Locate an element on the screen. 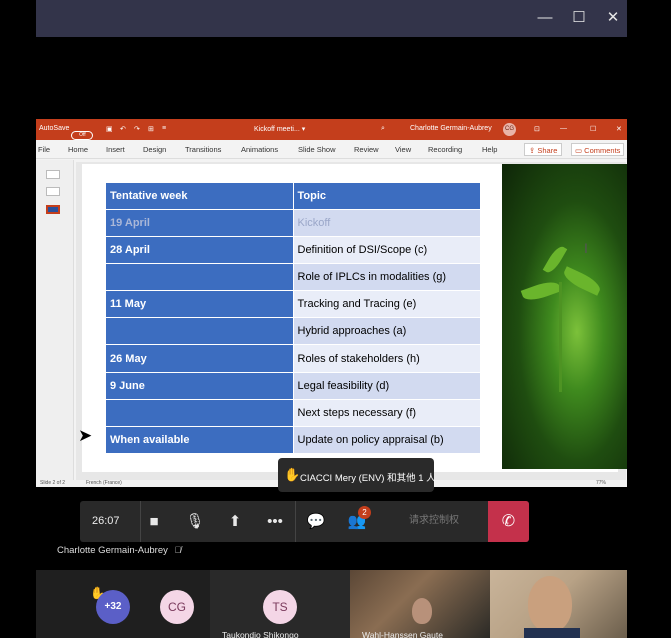 The height and width of the screenshot is (638, 671). meeting-timer: 26:07 is located at coordinates (106, 521).